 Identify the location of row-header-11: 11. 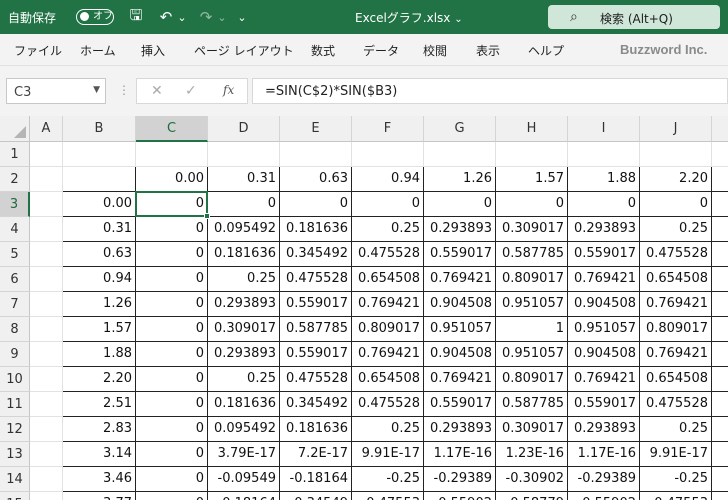
(15, 404).